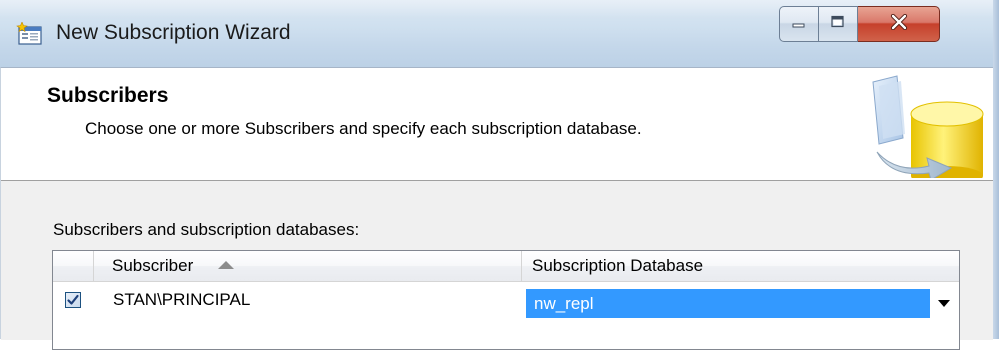 Image resolution: width=999 pixels, height=350 pixels. What do you see at coordinates (728, 303) in the screenshot?
I see `subscription-database-select: nw_repl` at bounding box center [728, 303].